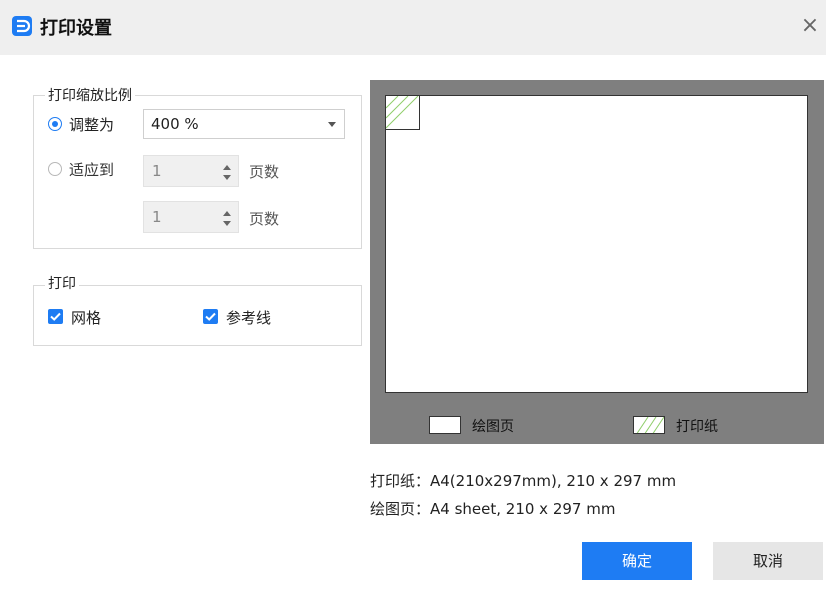 The height and width of the screenshot is (596, 826). Describe the element at coordinates (210, 316) in the screenshot. I see `guides-checkbox` at that location.